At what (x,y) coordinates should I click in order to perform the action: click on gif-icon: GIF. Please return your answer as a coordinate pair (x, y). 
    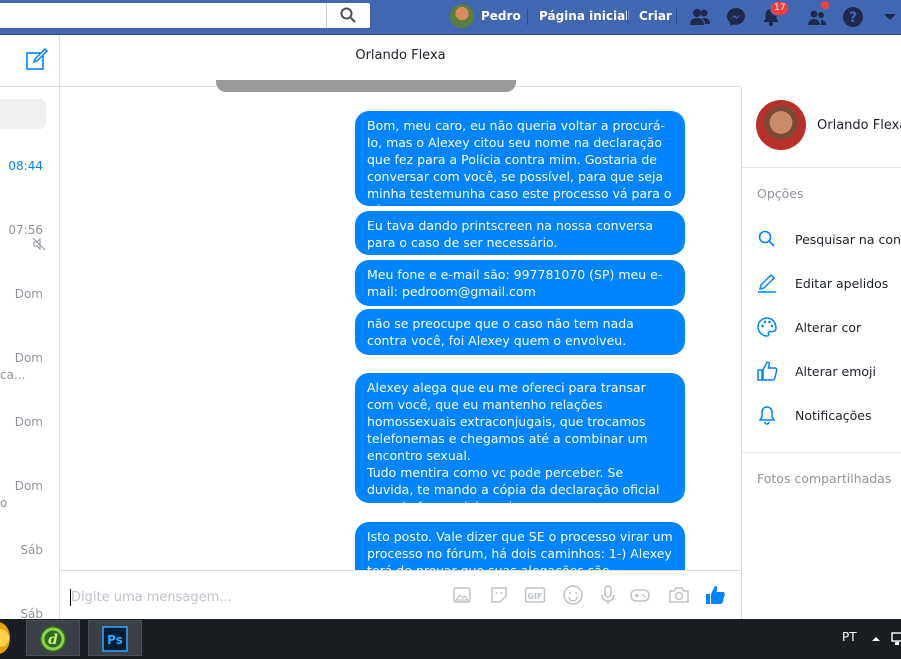
    Looking at the image, I should click on (535, 595).